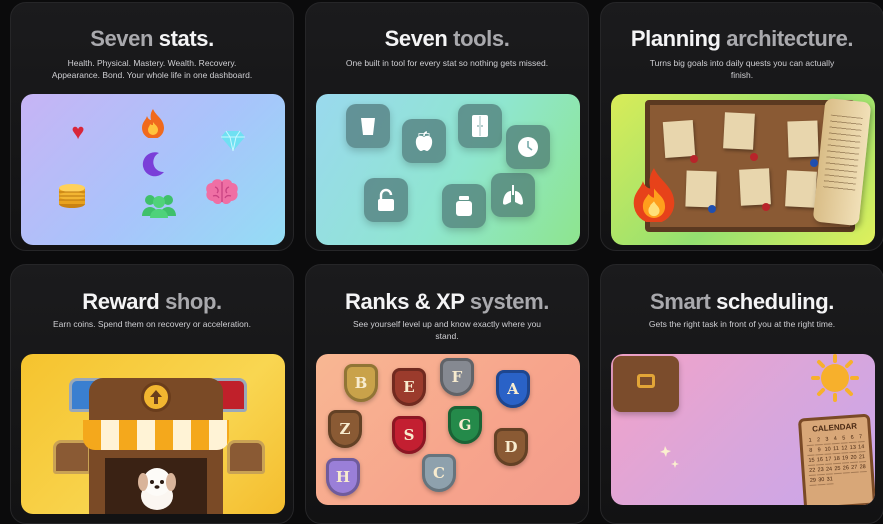 The image size is (883, 524). Describe the element at coordinates (862, 467) in the screenshot. I see `calendar-day: 28` at that location.